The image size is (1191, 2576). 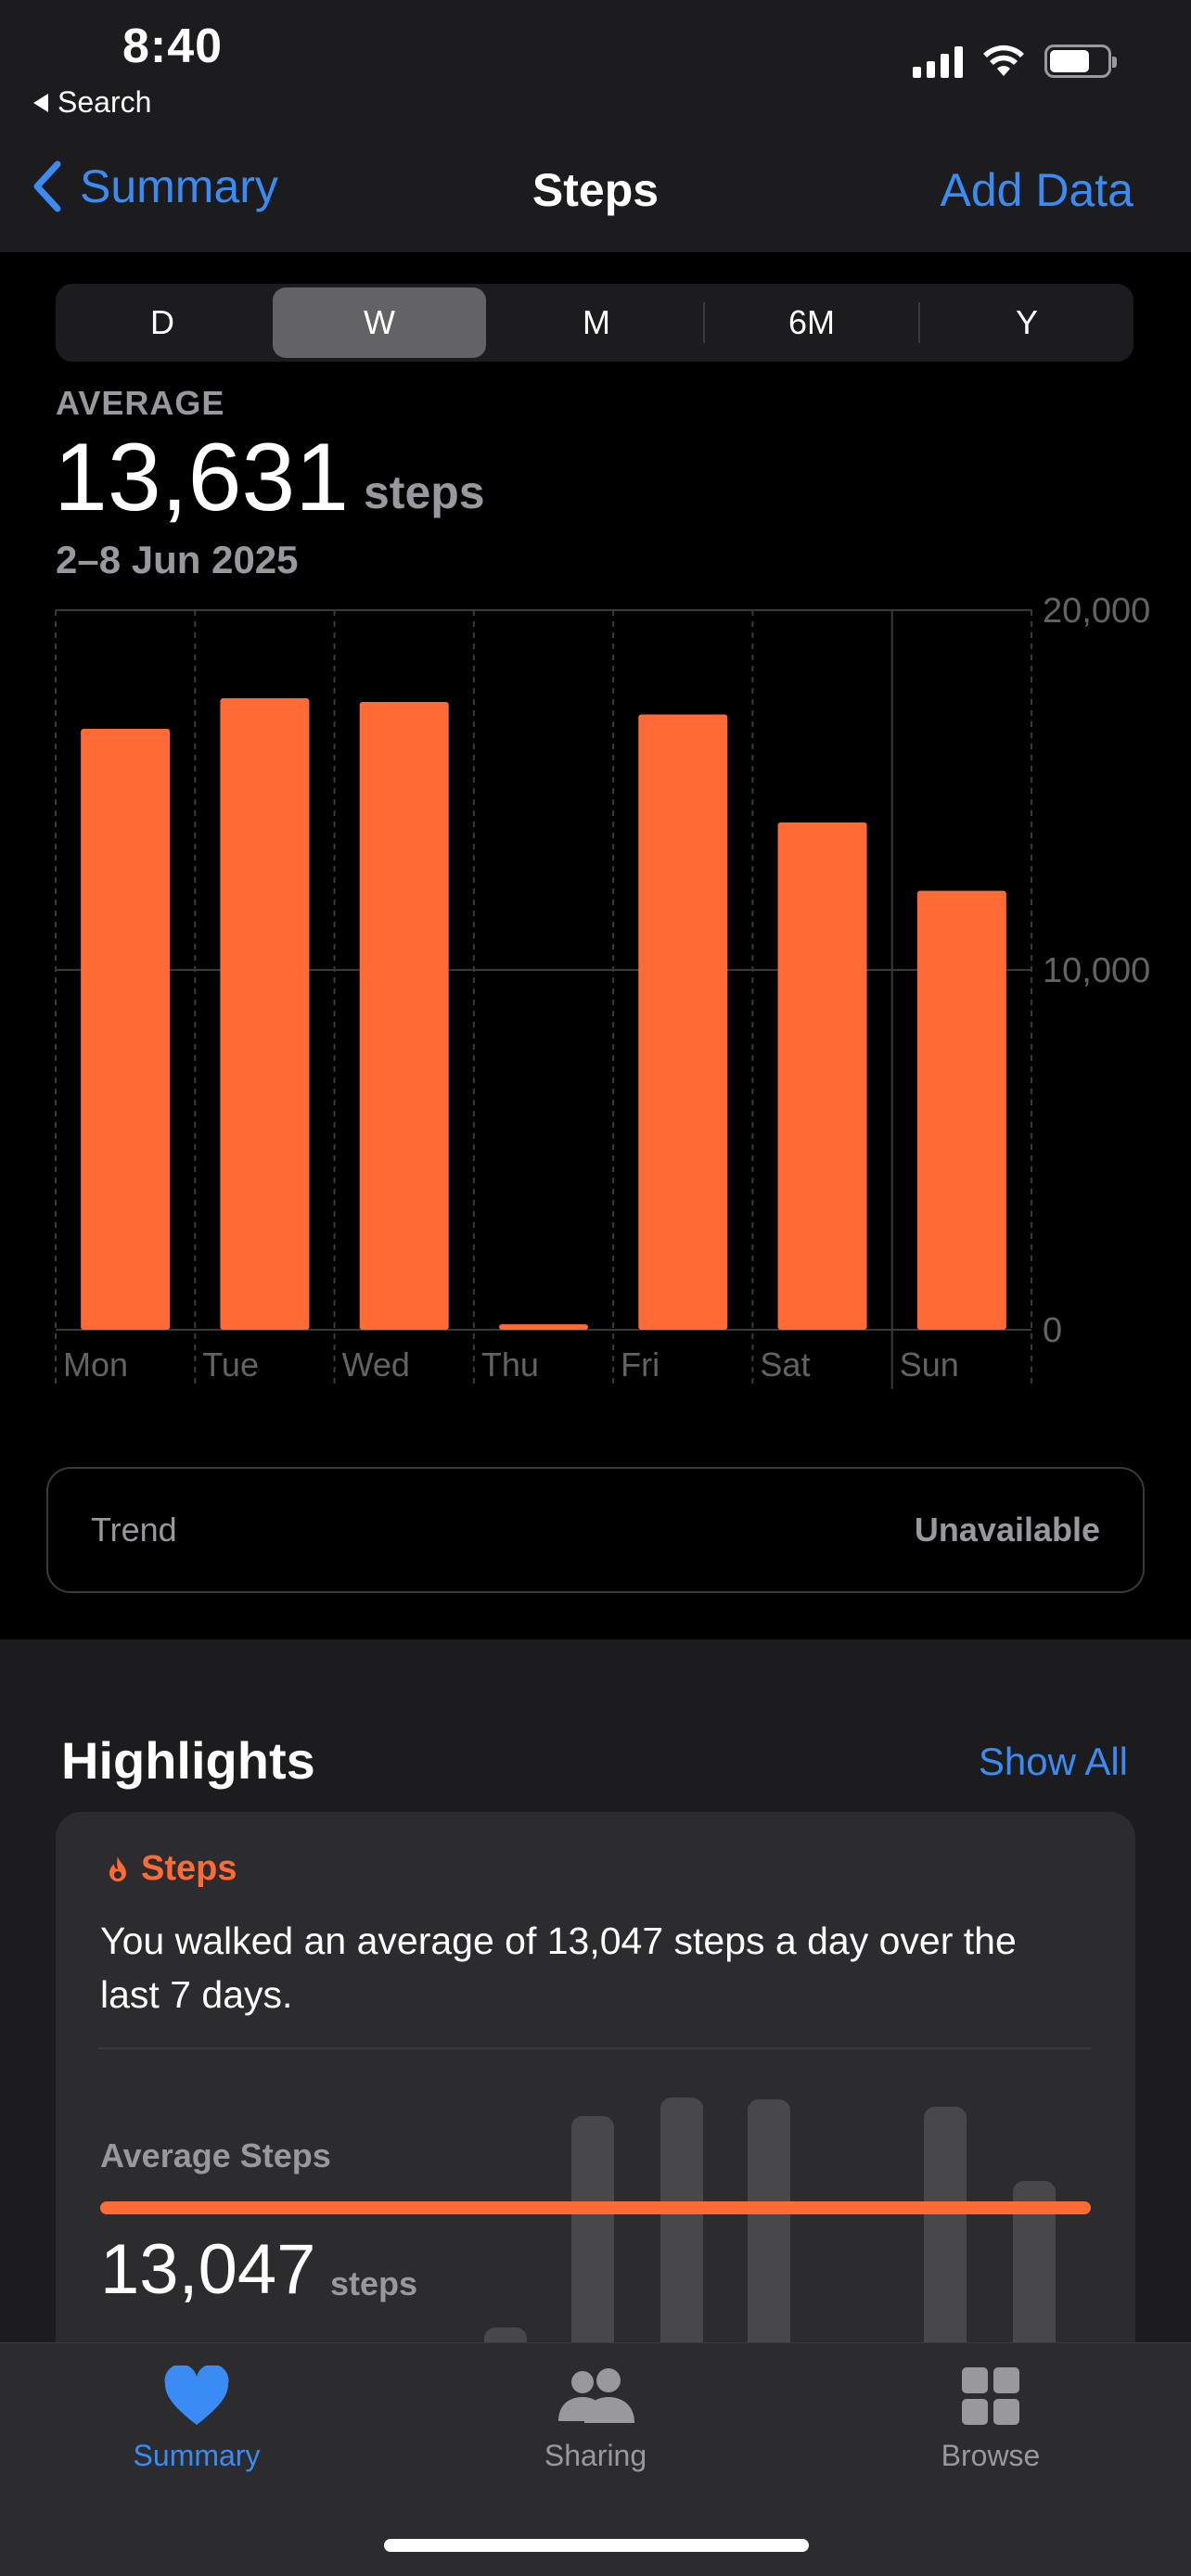 I want to click on show-all-button: Show All, so click(x=1053, y=1762).